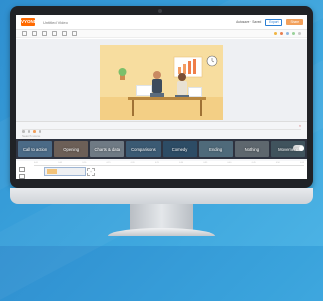  What do you see at coordinates (161, 131) in the screenshot?
I see `scene-search-row: Search scene ×` at bounding box center [161, 131].